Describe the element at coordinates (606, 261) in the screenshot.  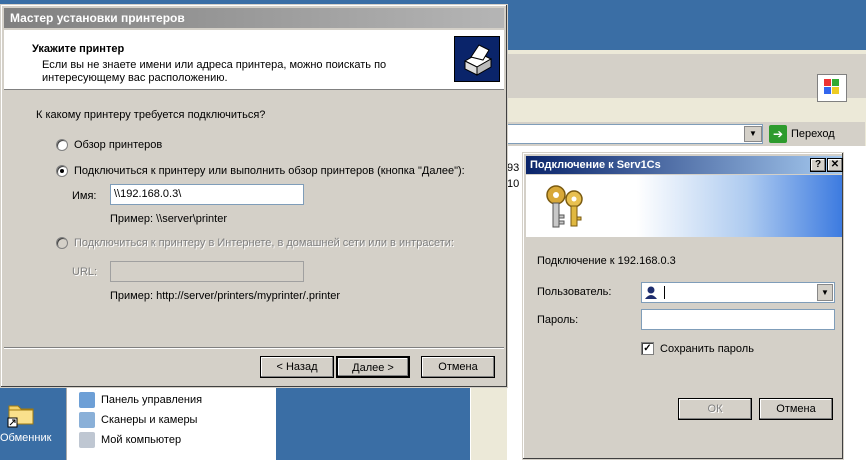
I see `connection-target: Подключение к 192.168.0.3` at that location.